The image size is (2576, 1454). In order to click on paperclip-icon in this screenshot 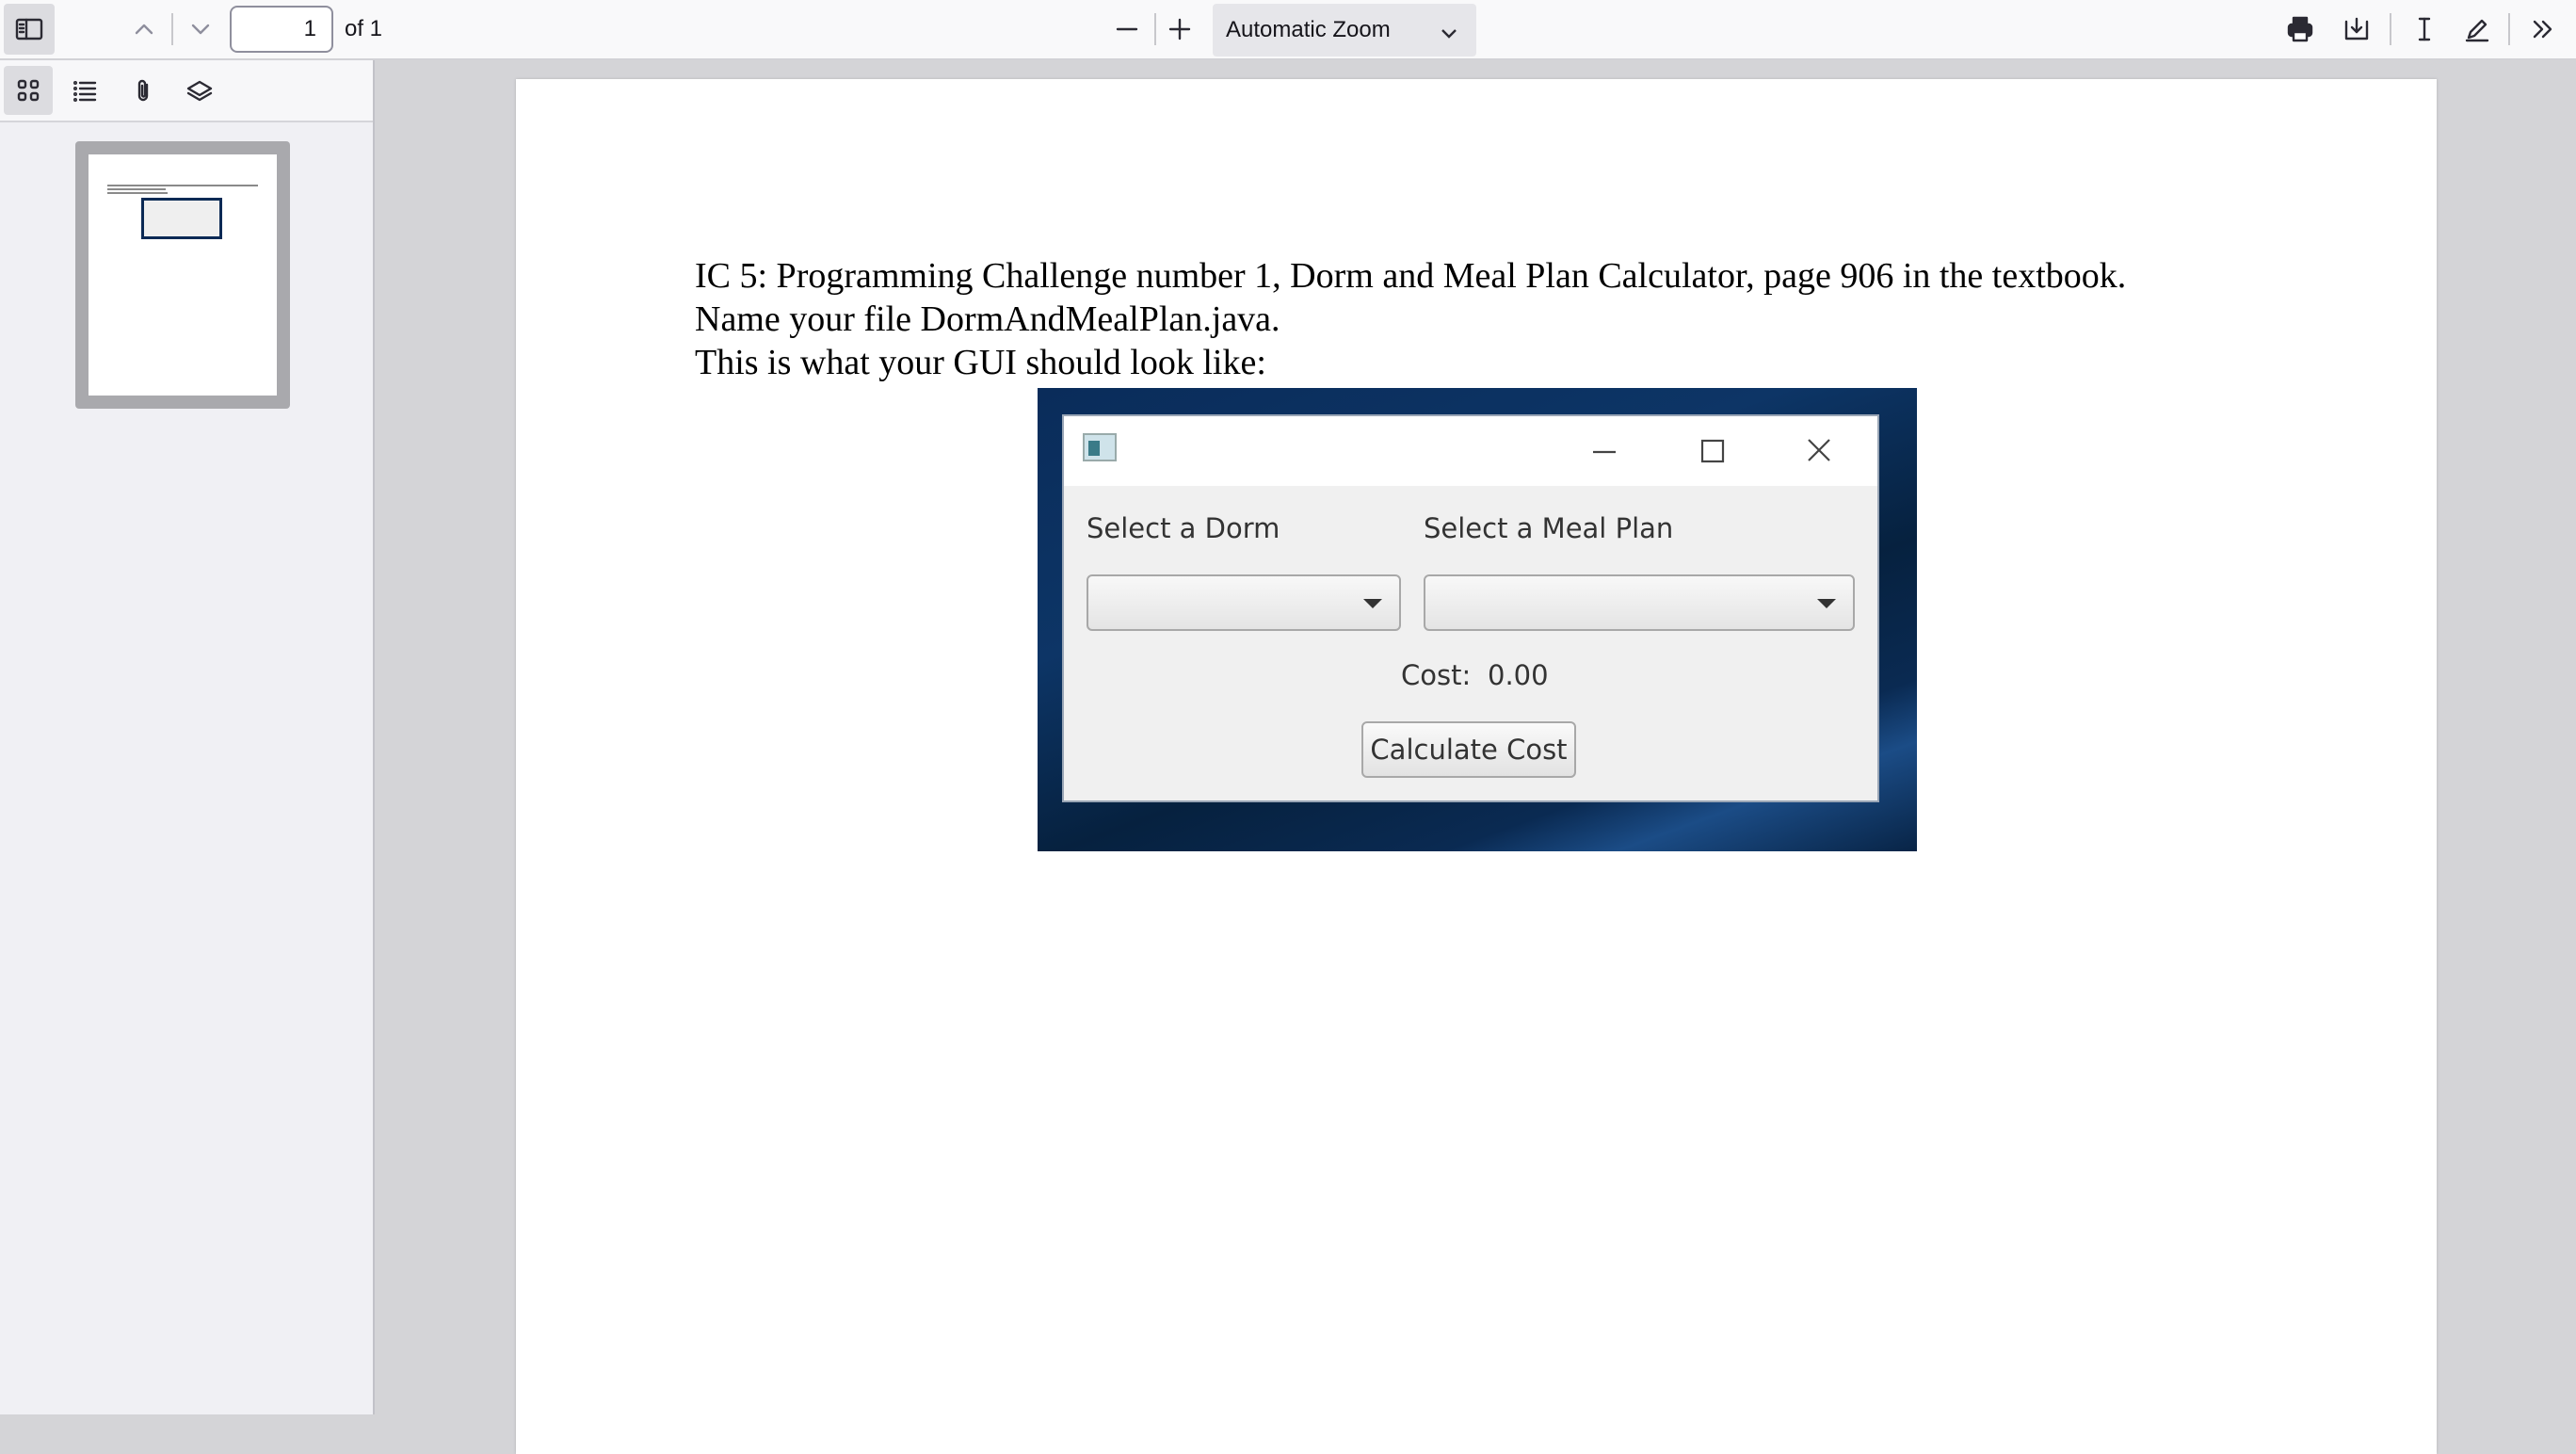, I will do `click(143, 90)`.